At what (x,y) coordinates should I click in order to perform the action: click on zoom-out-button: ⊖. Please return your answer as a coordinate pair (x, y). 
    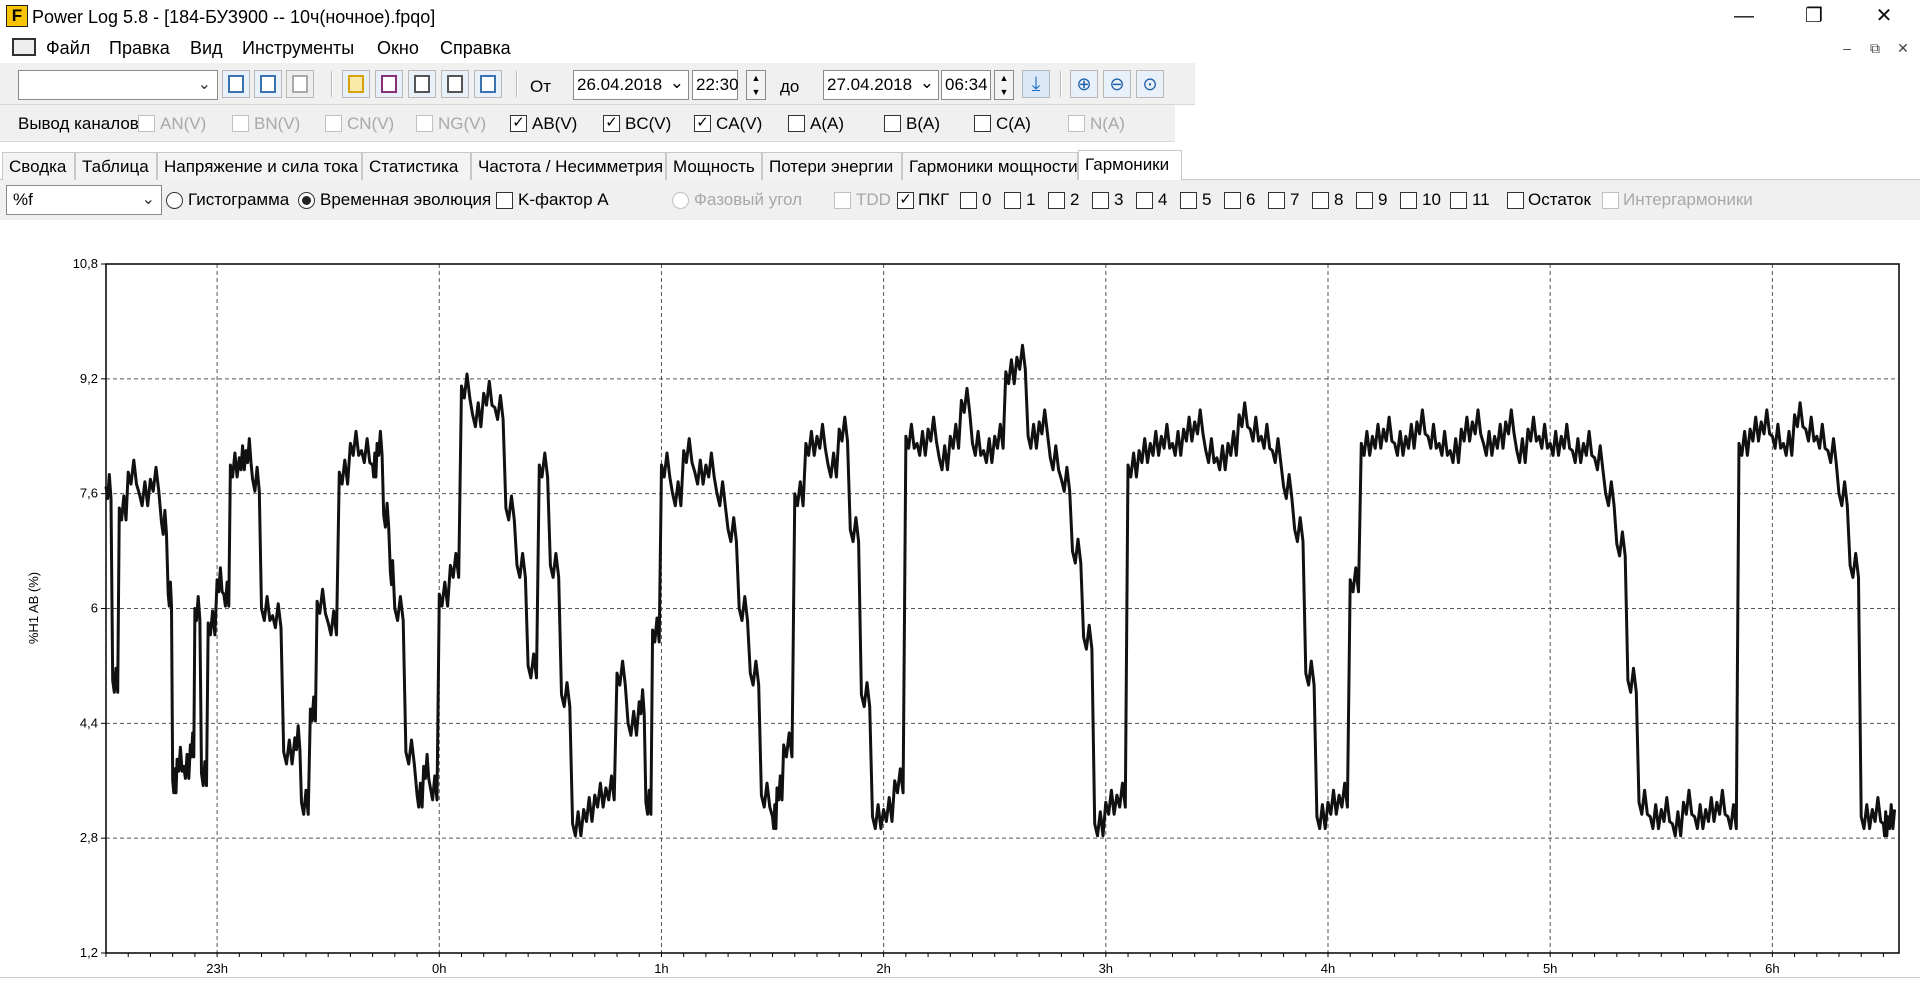
    Looking at the image, I should click on (1117, 84).